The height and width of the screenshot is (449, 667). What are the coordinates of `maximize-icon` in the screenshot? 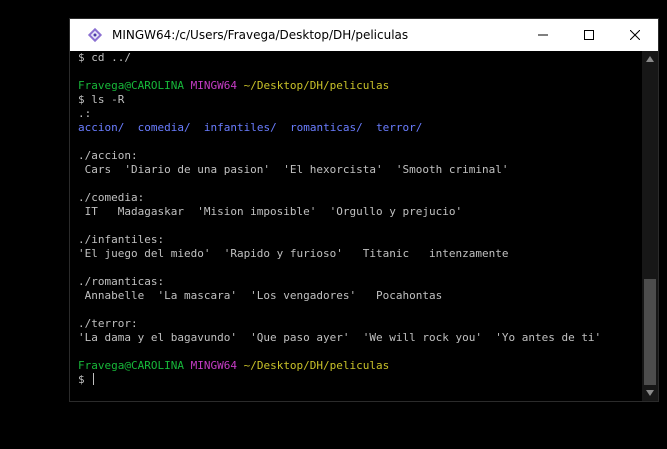 It's located at (589, 35).